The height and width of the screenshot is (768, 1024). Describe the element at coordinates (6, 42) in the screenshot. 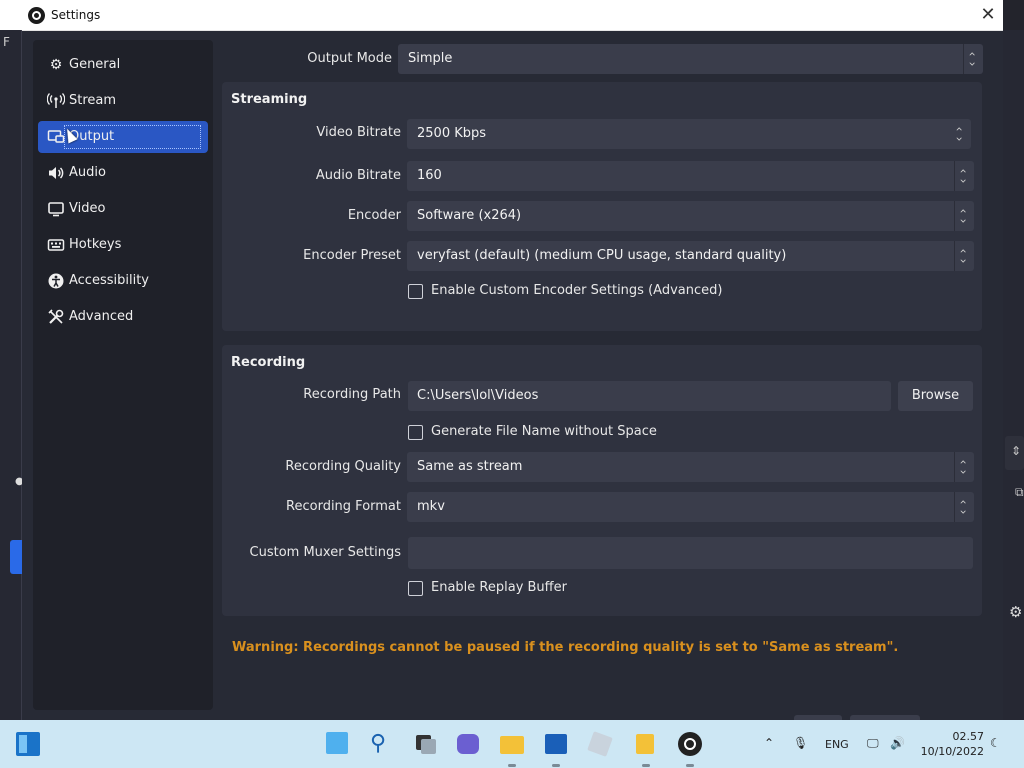

I see `background-menu-letter: F` at that location.